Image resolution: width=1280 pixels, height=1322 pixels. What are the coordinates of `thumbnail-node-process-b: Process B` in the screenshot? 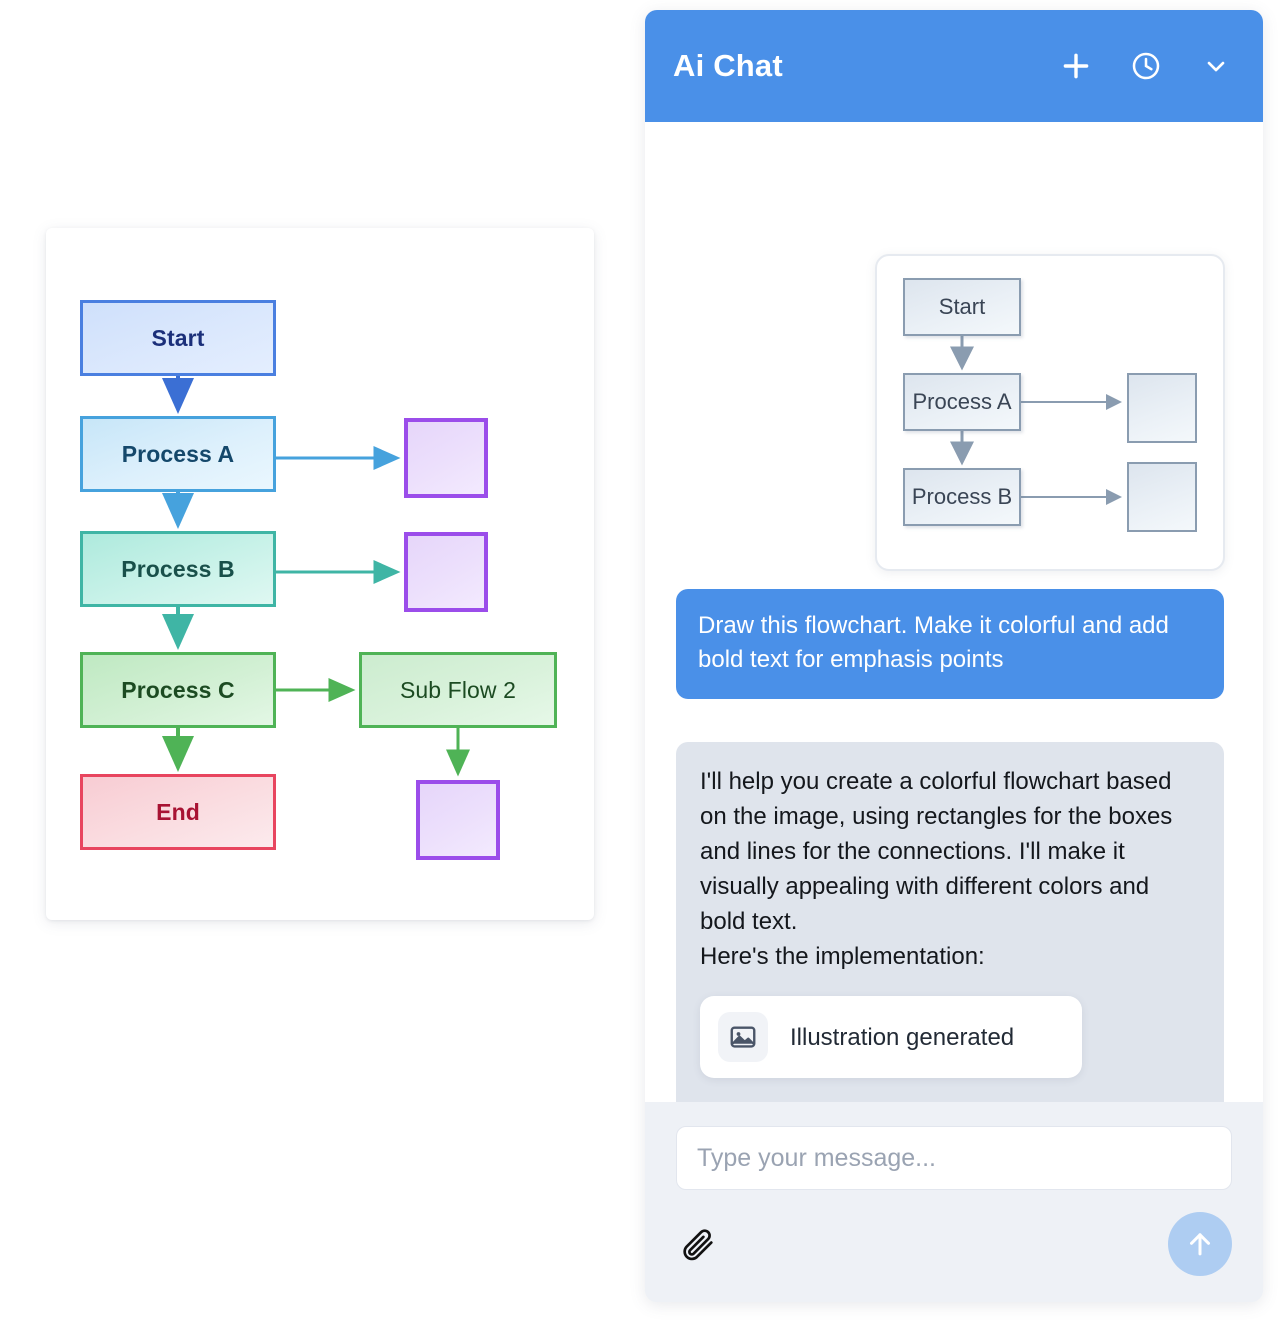 It's located at (962, 497).